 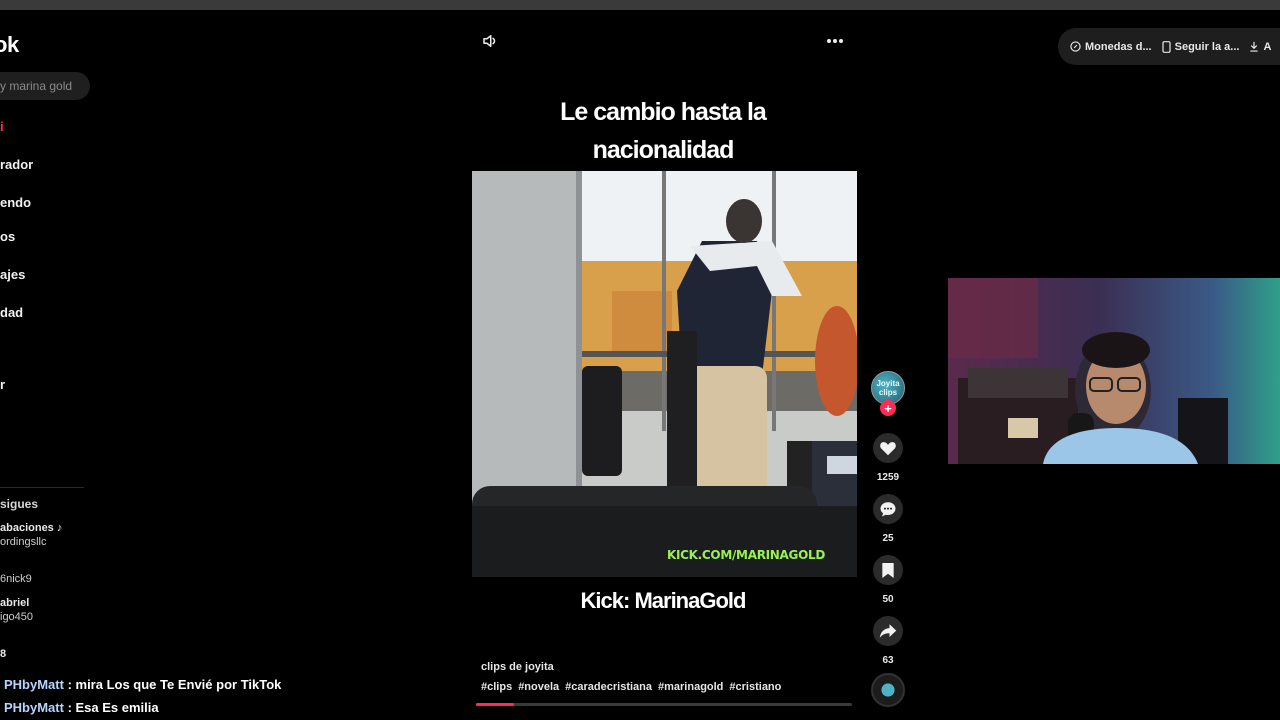 What do you see at coordinates (663, 150) in the screenshot?
I see `video-caption-line2: nacionalidad` at bounding box center [663, 150].